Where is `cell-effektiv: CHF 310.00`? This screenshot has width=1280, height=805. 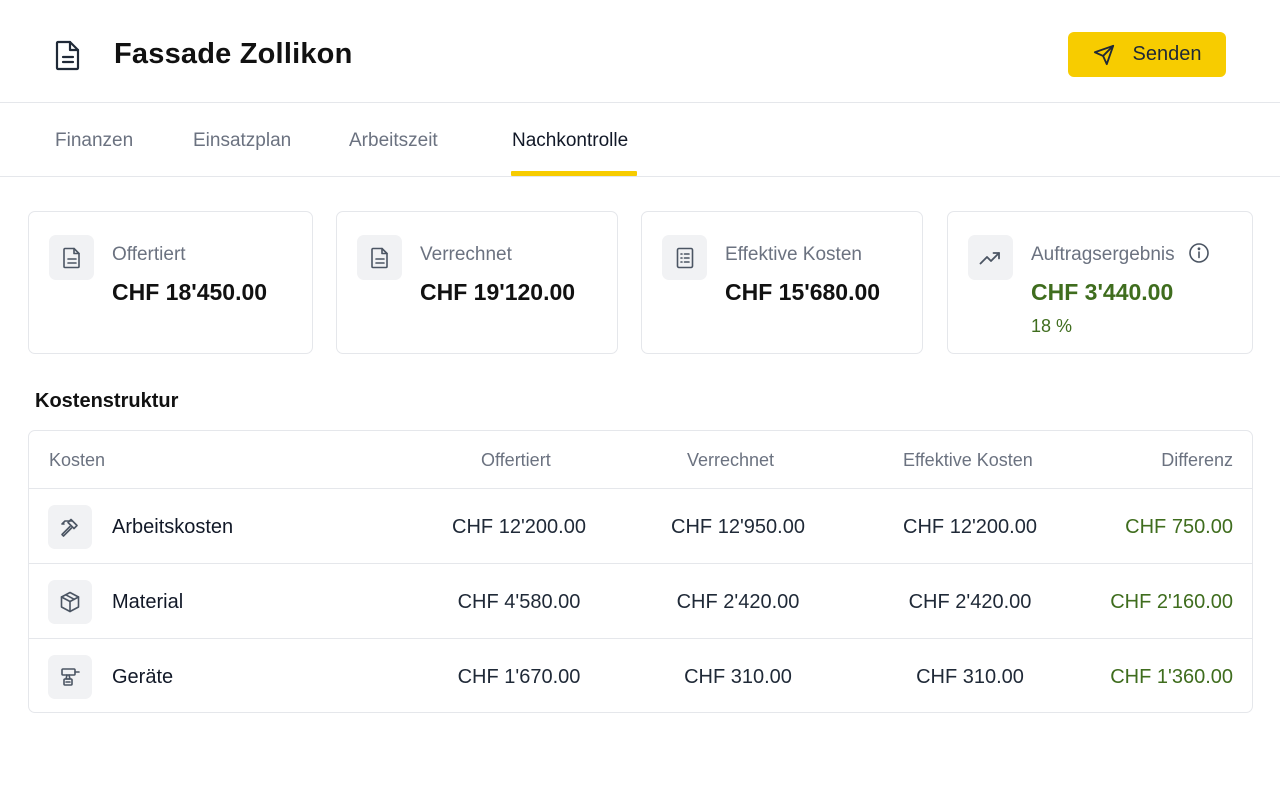 cell-effektiv: CHF 310.00 is located at coordinates (970, 677).